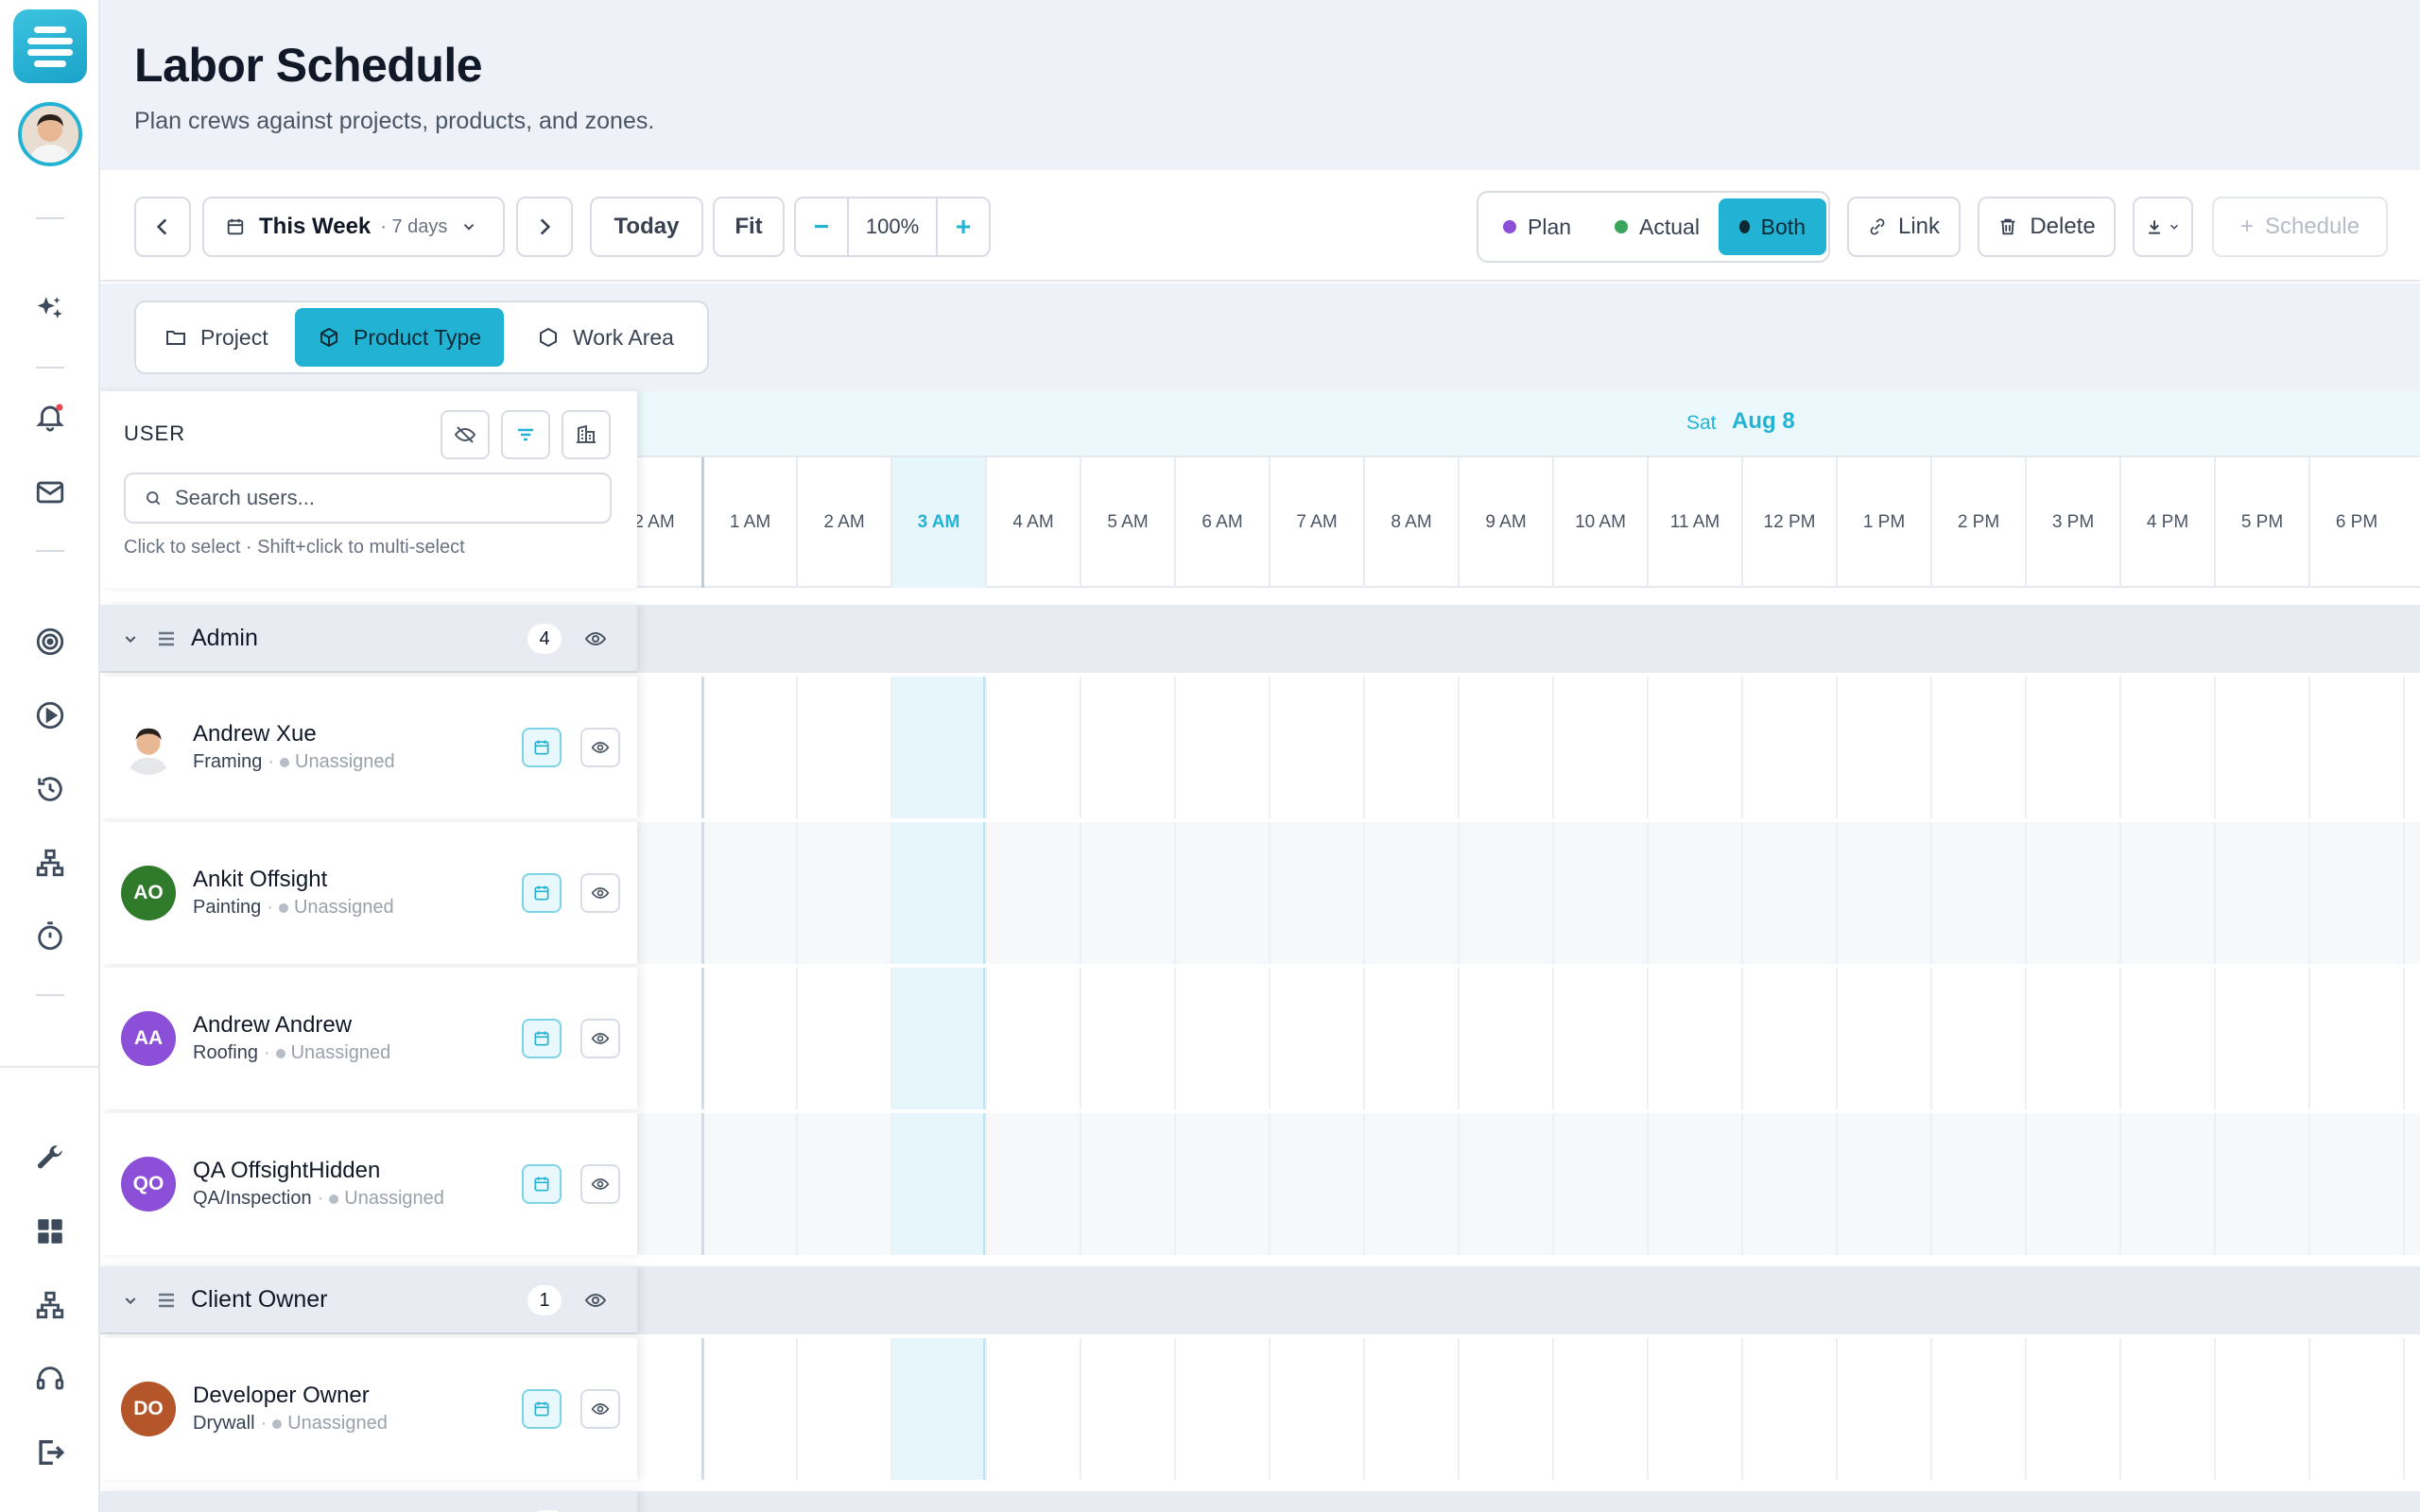 This screenshot has height=1512, width=2420. I want to click on user-search-box, so click(368, 498).